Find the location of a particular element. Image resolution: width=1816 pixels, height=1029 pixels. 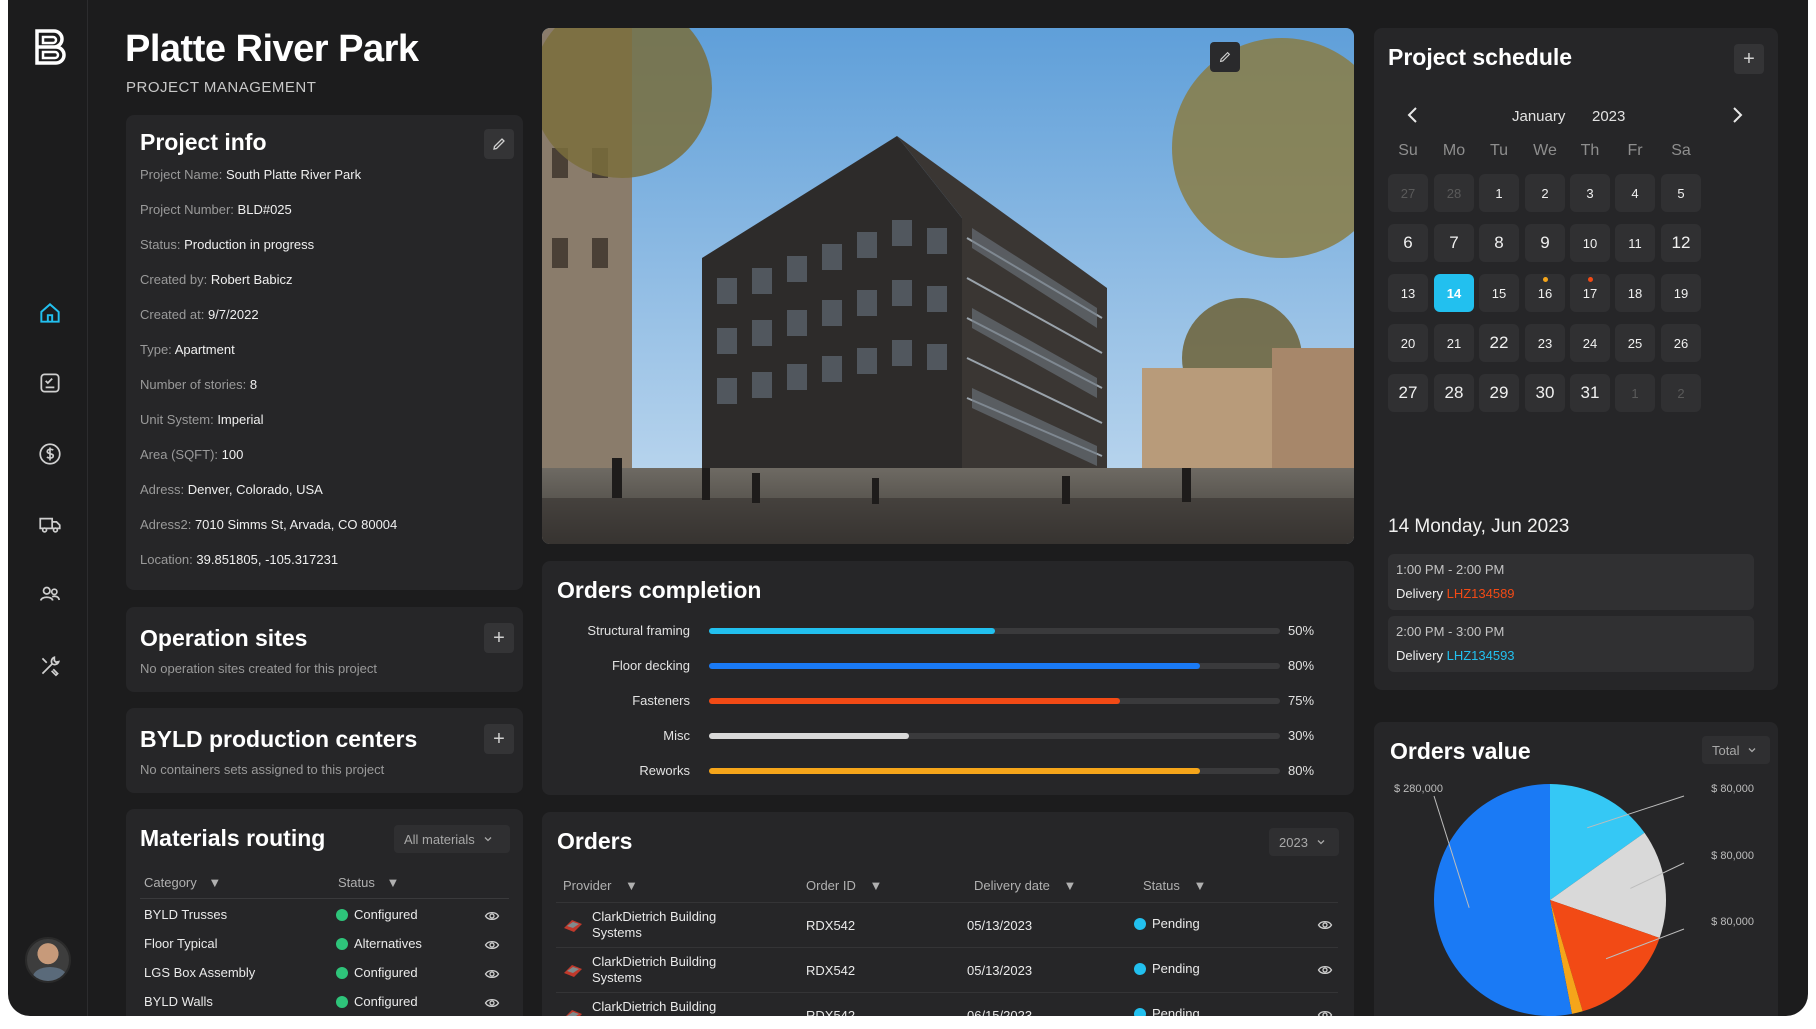

calendar-year: 2023 is located at coordinates (1608, 116).